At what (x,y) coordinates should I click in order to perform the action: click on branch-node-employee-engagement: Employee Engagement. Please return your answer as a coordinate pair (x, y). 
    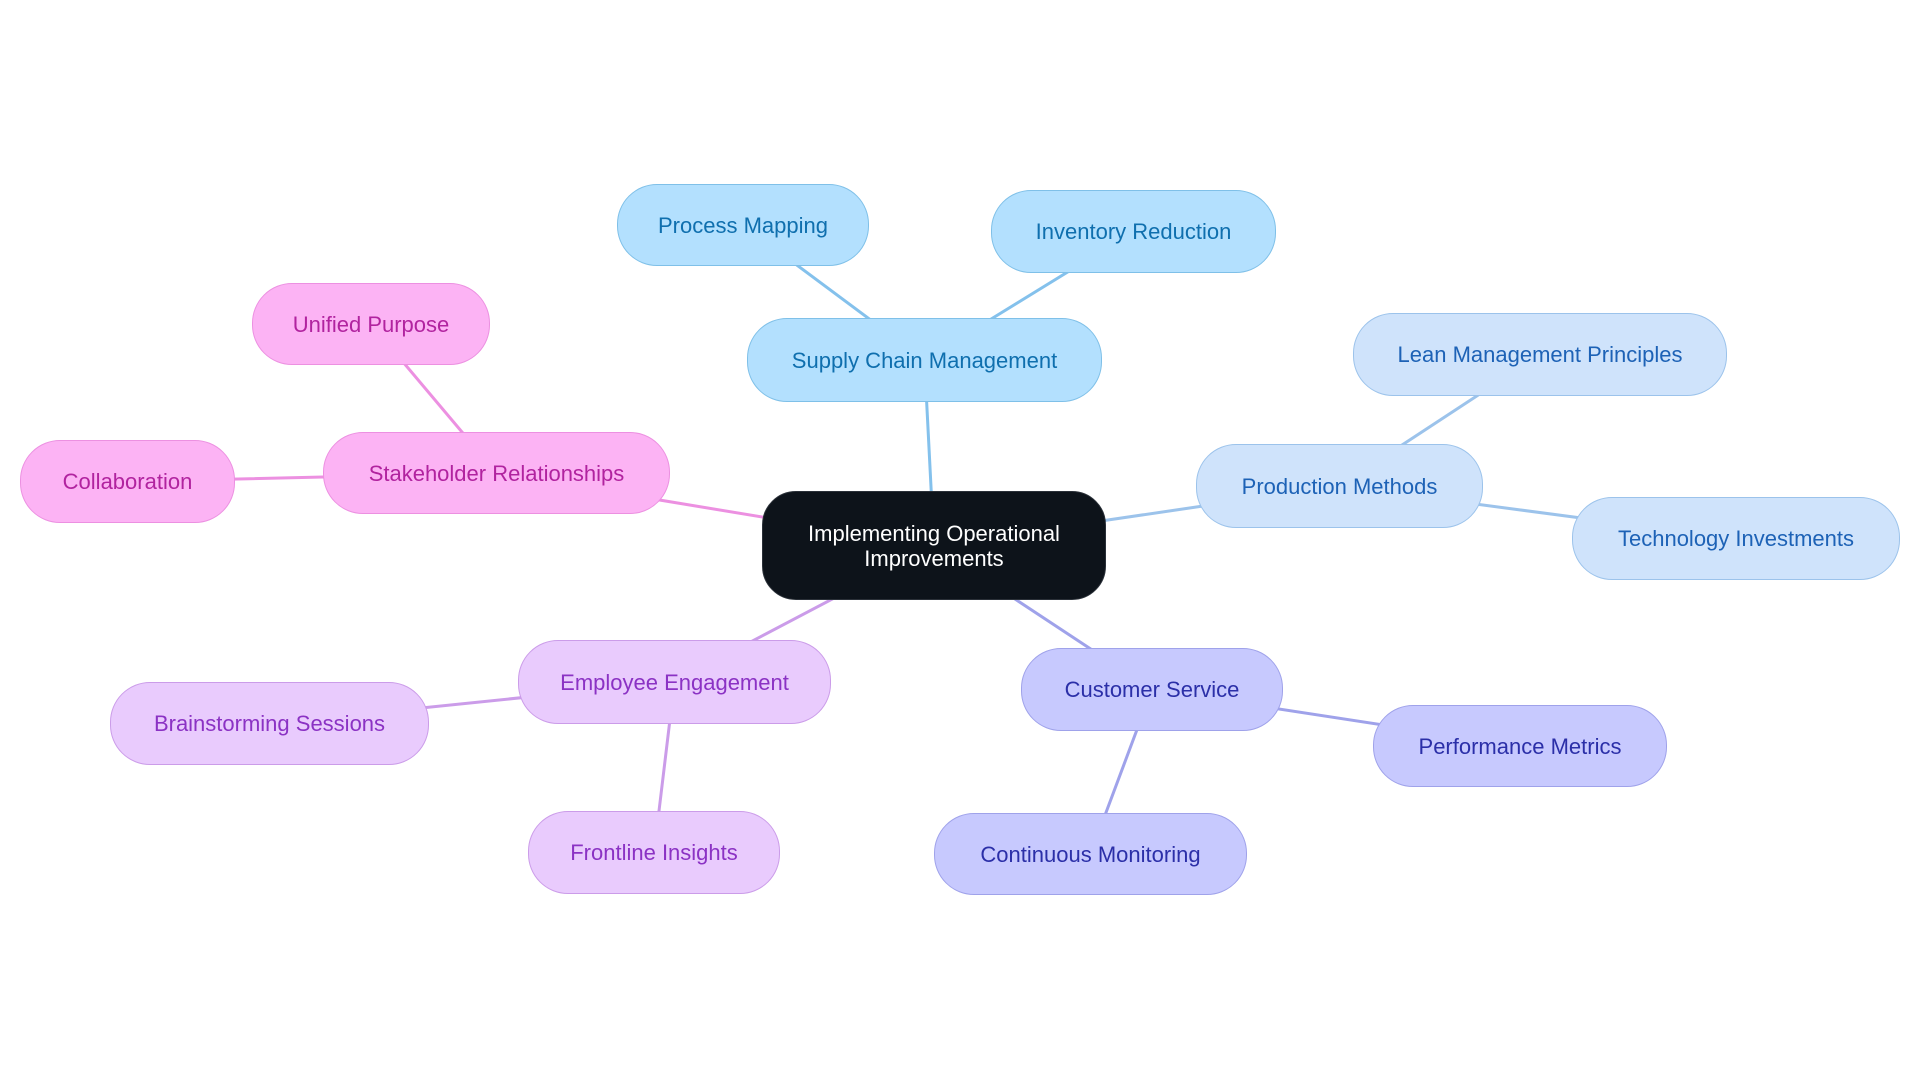
    Looking at the image, I should click on (674, 682).